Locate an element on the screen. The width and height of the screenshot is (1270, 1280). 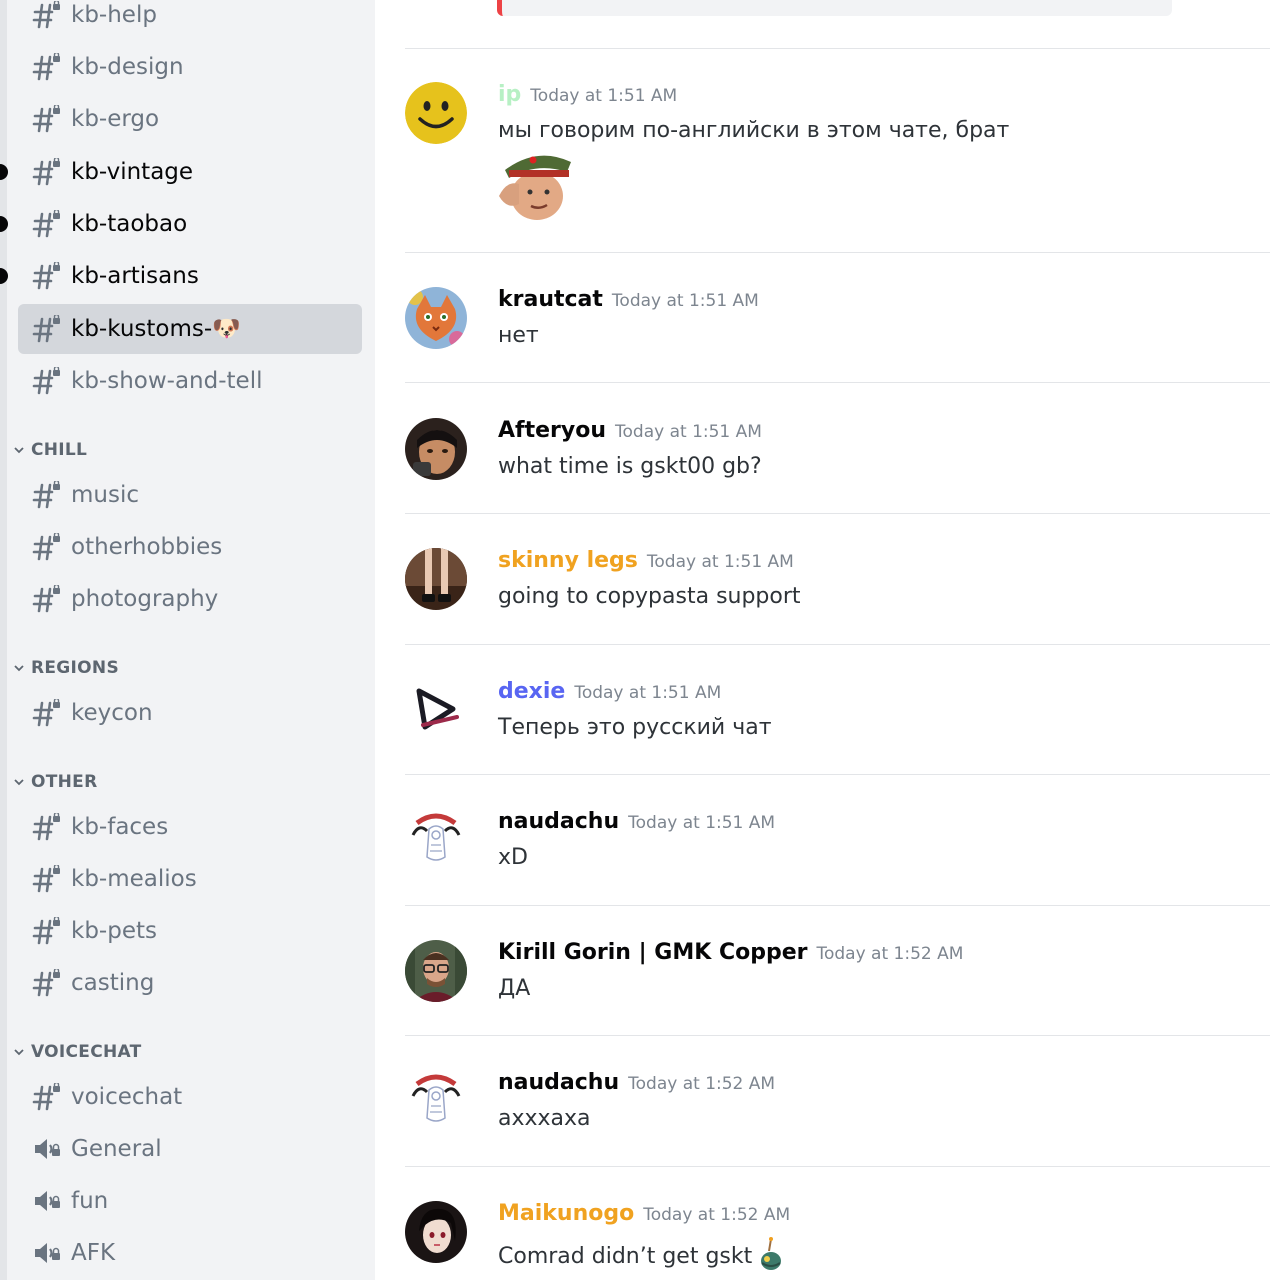
channel-otherhobbies: otherhobbies is located at coordinates (190, 547).